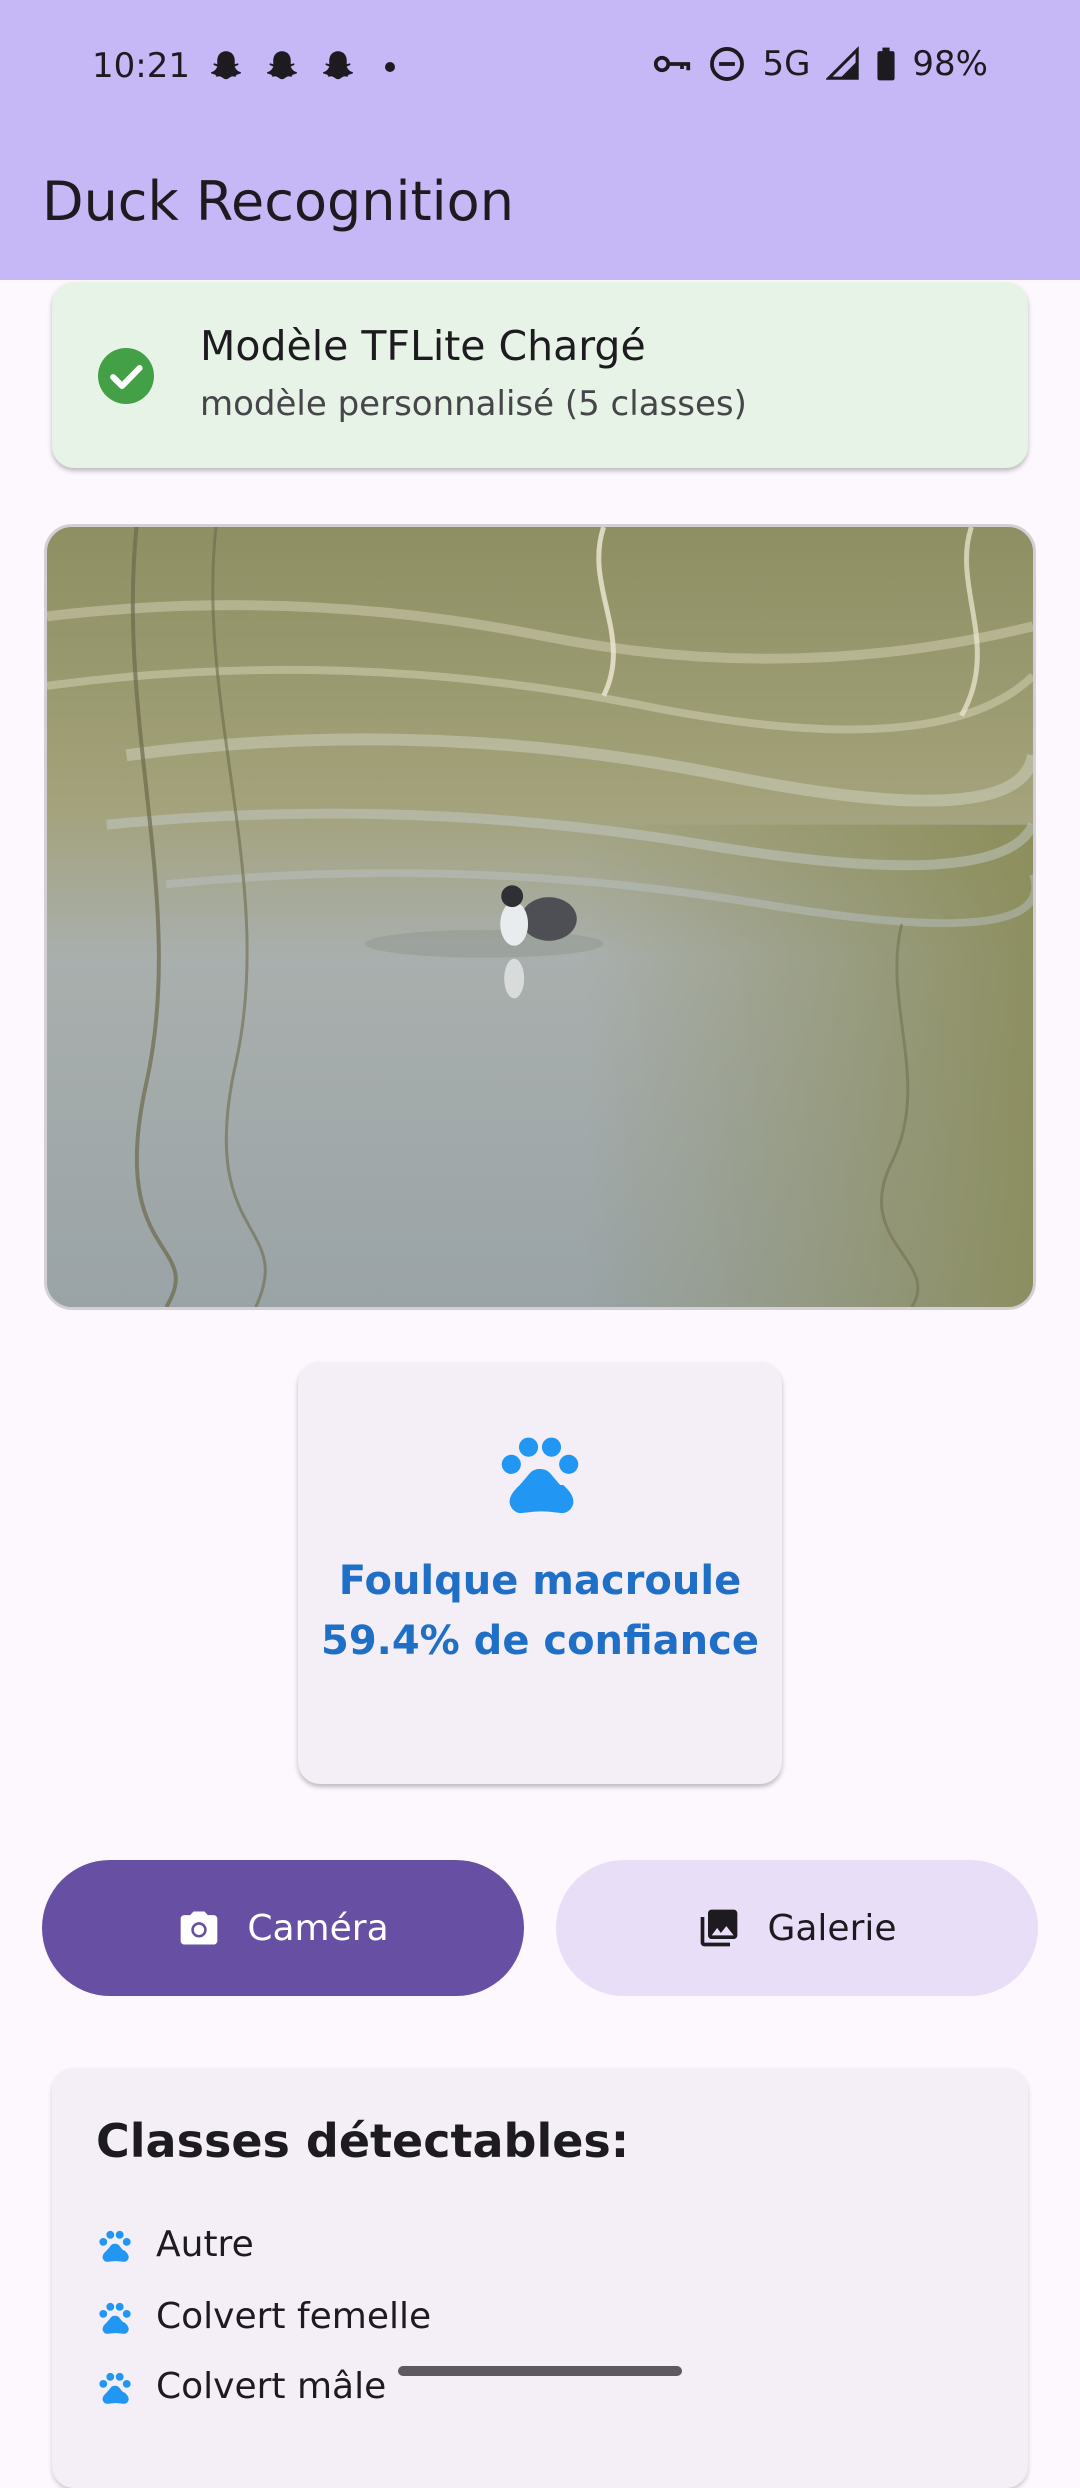 The width and height of the screenshot is (1080, 2488). What do you see at coordinates (540, 207) in the screenshot?
I see `app-bar: Duck Recognition` at bounding box center [540, 207].